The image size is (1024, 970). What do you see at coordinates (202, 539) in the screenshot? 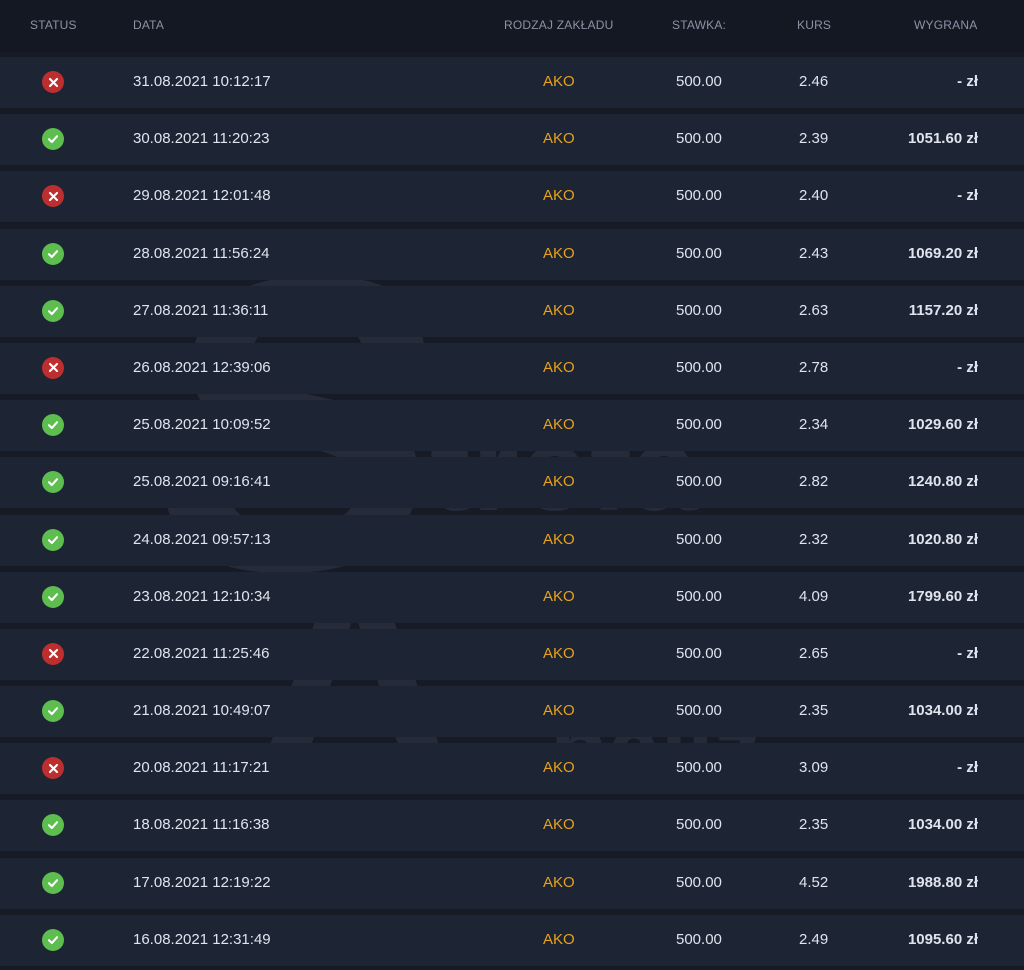
I see `cell-date: 24.08.2021 09:57:13` at bounding box center [202, 539].